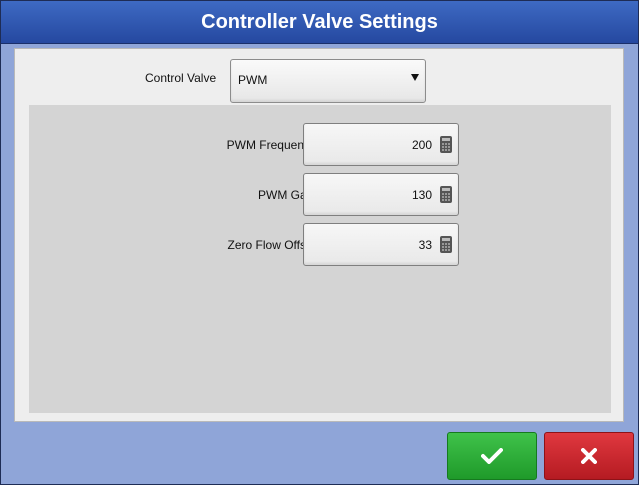 This screenshot has height=485, width=639. Describe the element at coordinates (421, 195) in the screenshot. I see `pwm-gain-value: 130` at that location.